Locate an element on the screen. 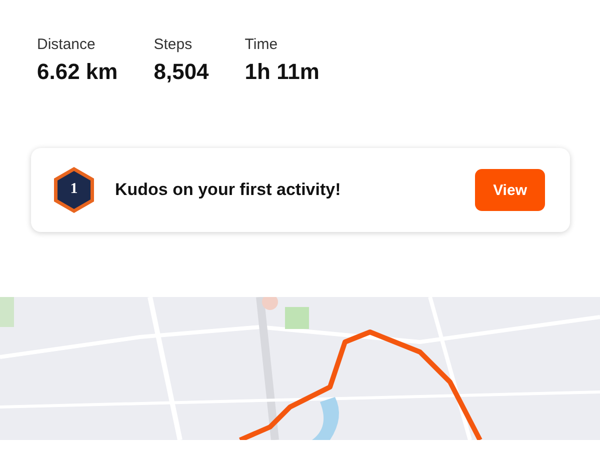  stat-value: 6.62 km is located at coordinates (77, 72).